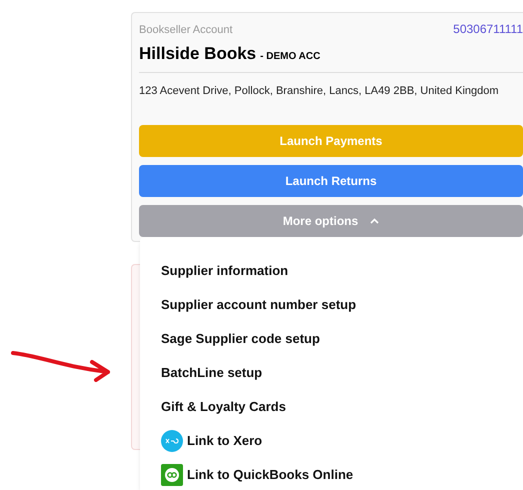 The width and height of the screenshot is (523, 490). I want to click on account-number: 50306711111, so click(488, 29).